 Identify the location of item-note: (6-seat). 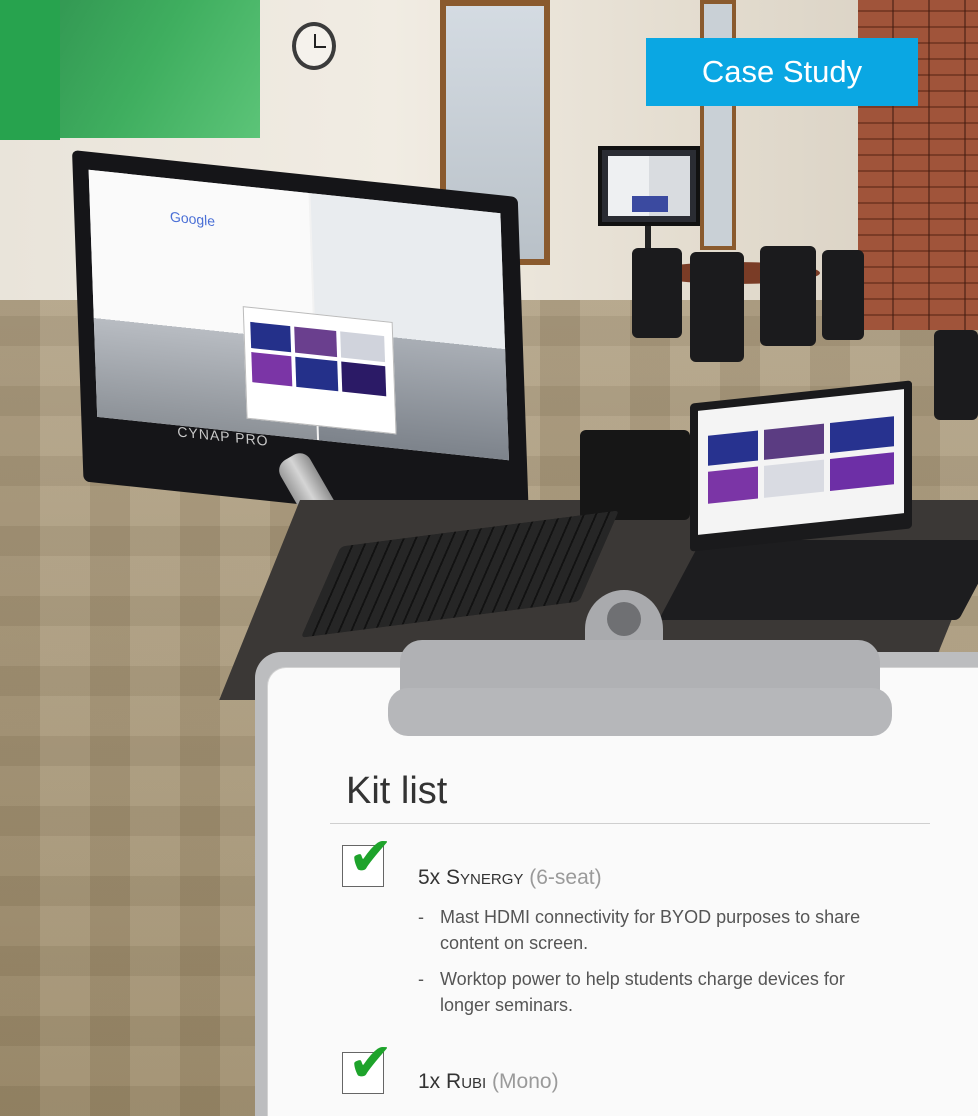
(565, 877).